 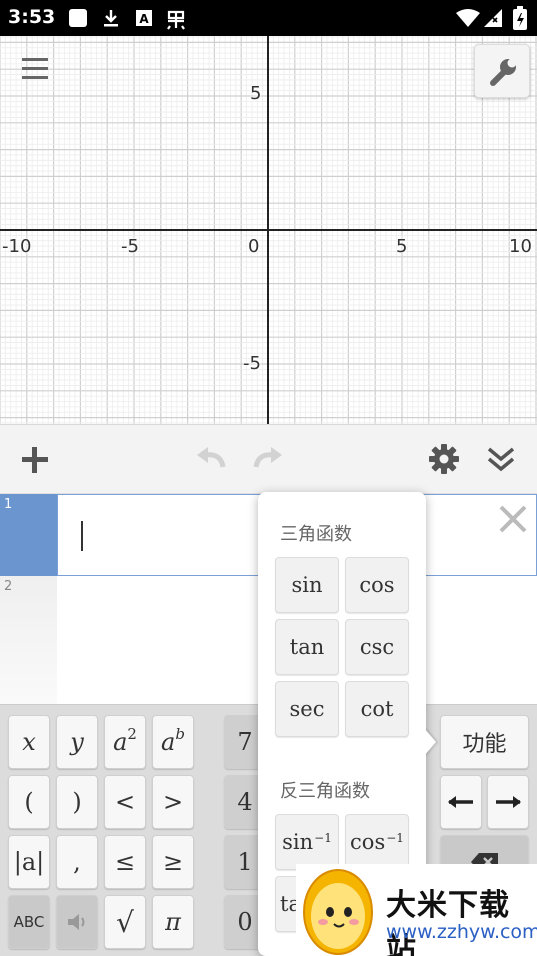 I want to click on double-chevron-down-icon, so click(x=501, y=459).